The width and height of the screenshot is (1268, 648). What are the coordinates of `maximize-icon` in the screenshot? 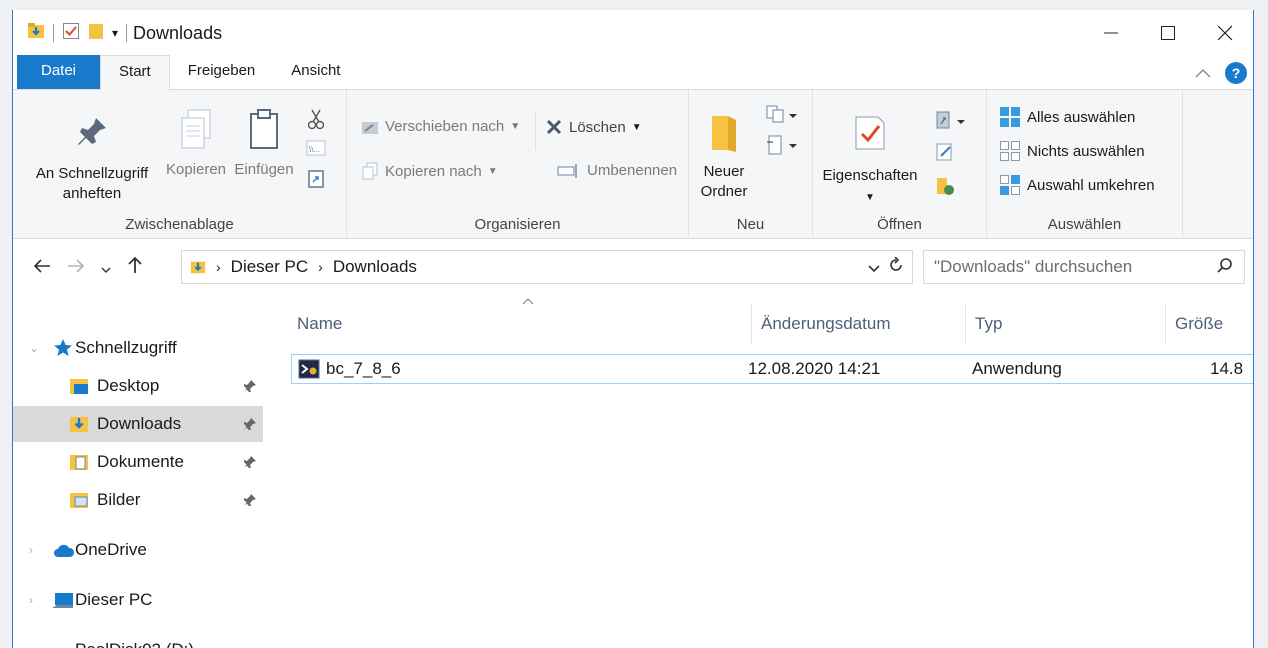 It's located at (1167, 33).